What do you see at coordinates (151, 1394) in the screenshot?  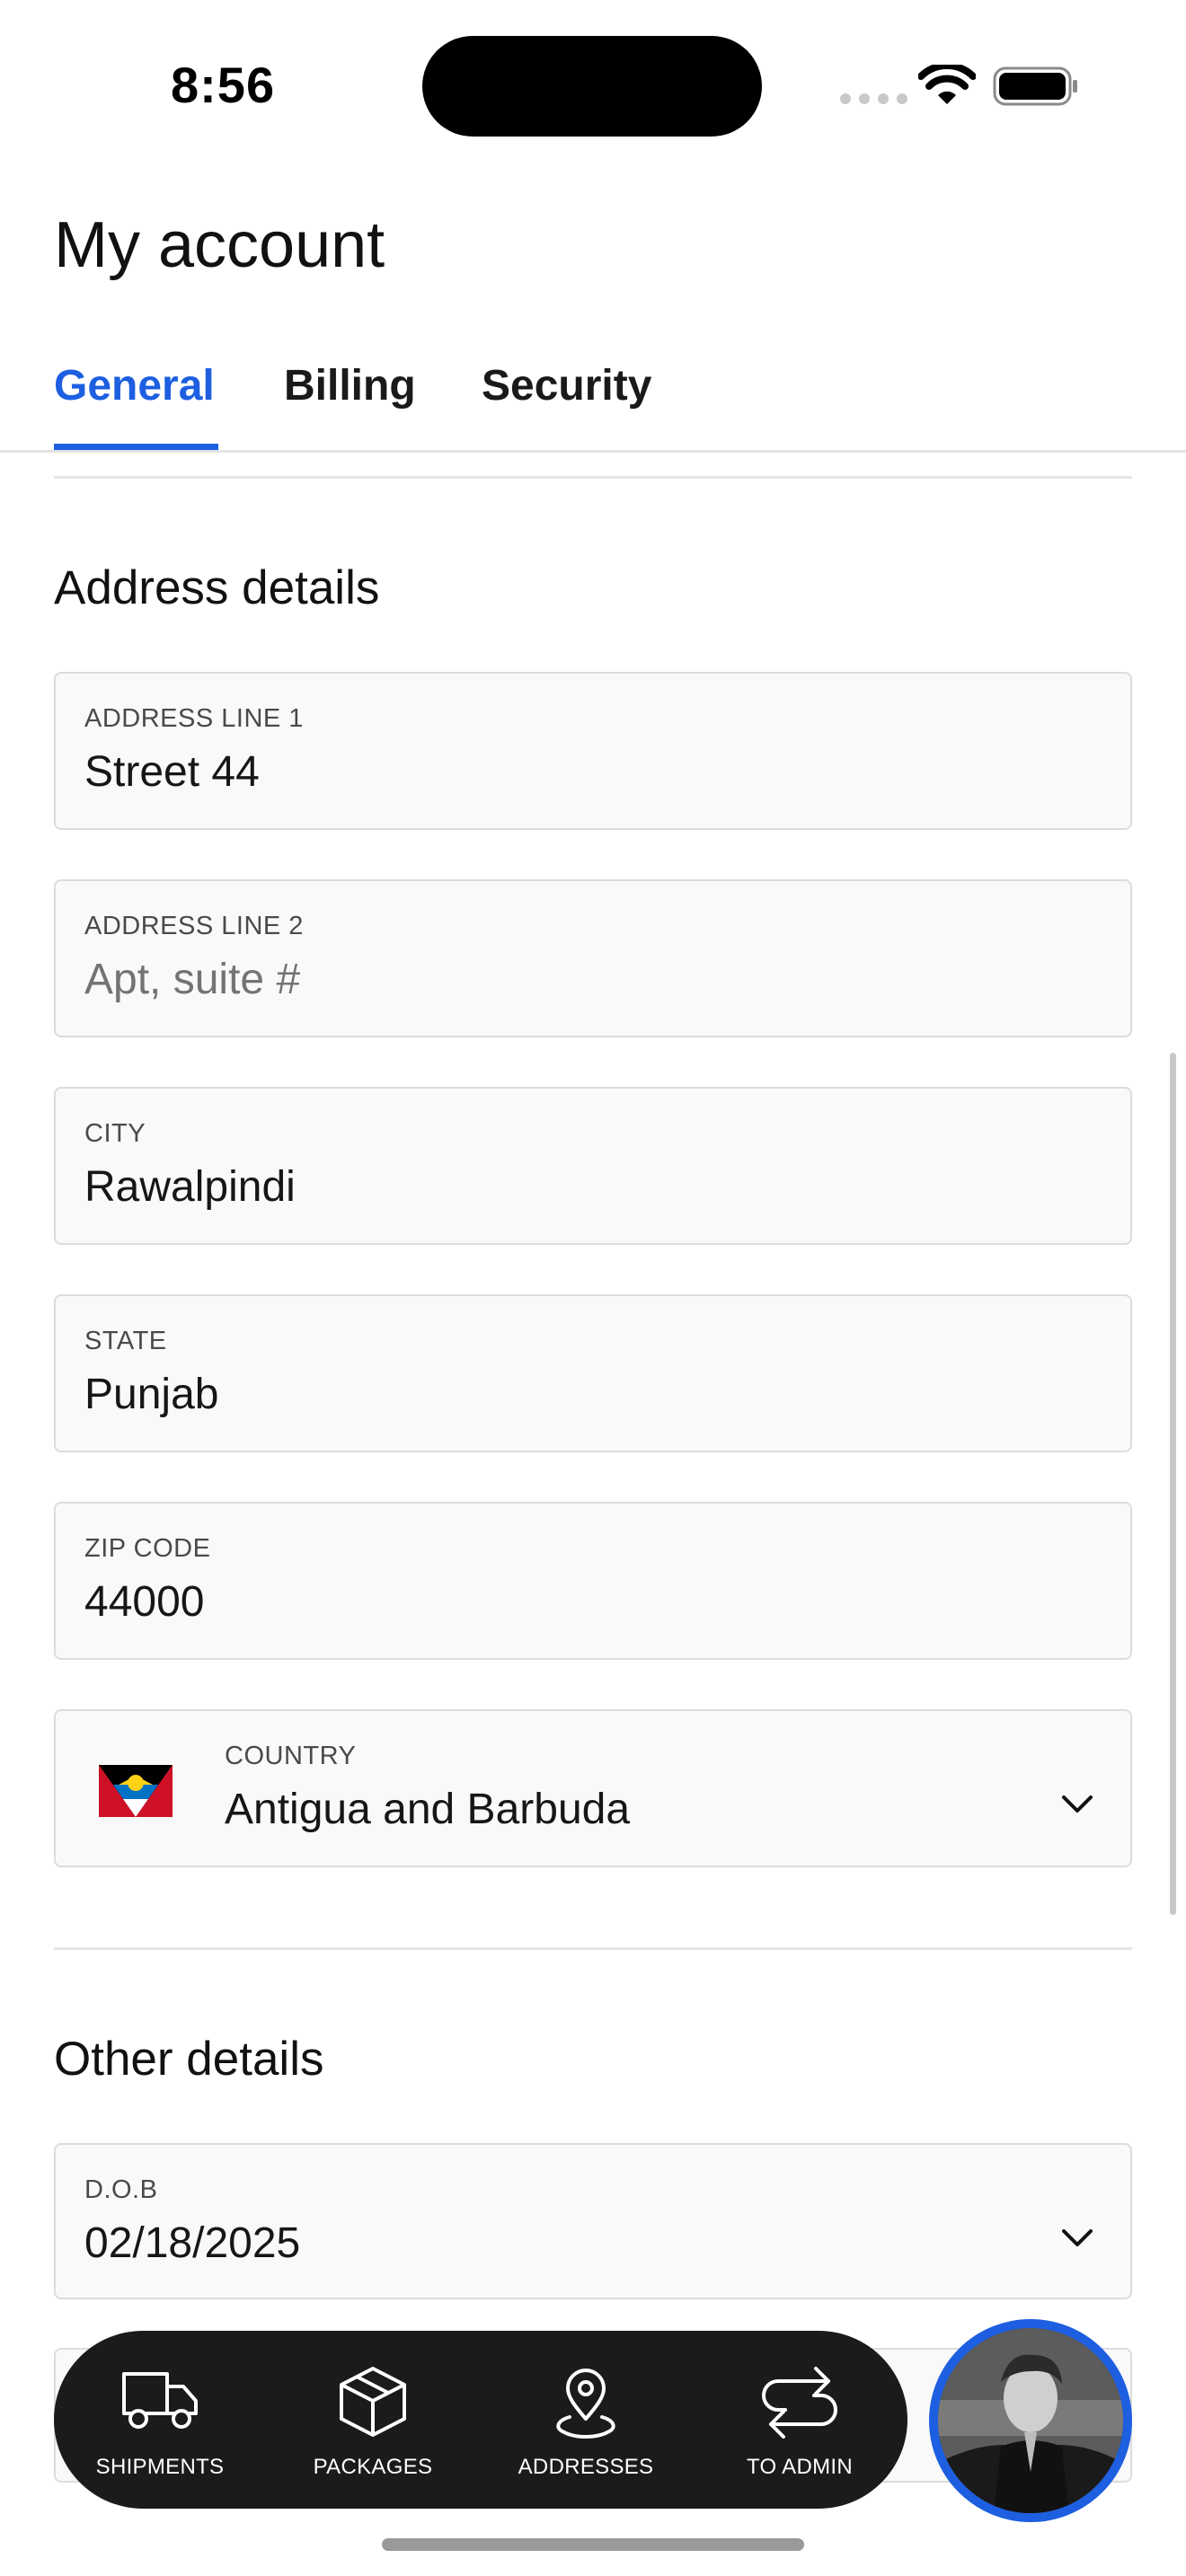 I see `state-input: Punjab` at bounding box center [151, 1394].